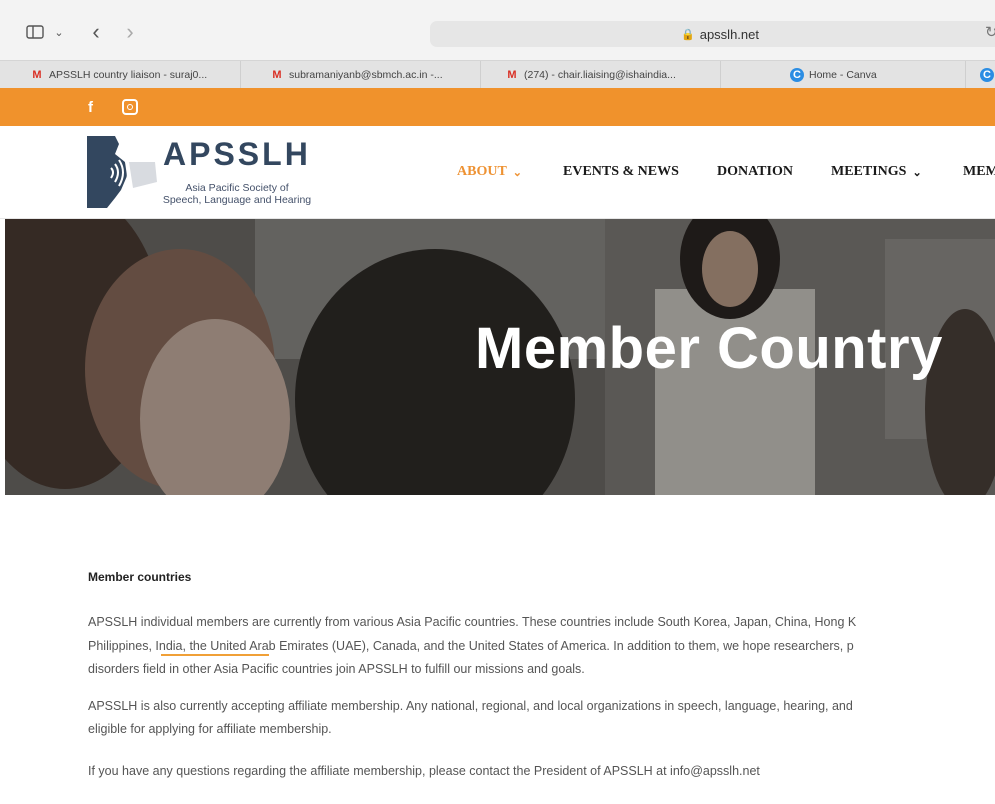 The width and height of the screenshot is (995, 804). What do you see at coordinates (237, 154) in the screenshot?
I see `logo-title: APSSLH` at bounding box center [237, 154].